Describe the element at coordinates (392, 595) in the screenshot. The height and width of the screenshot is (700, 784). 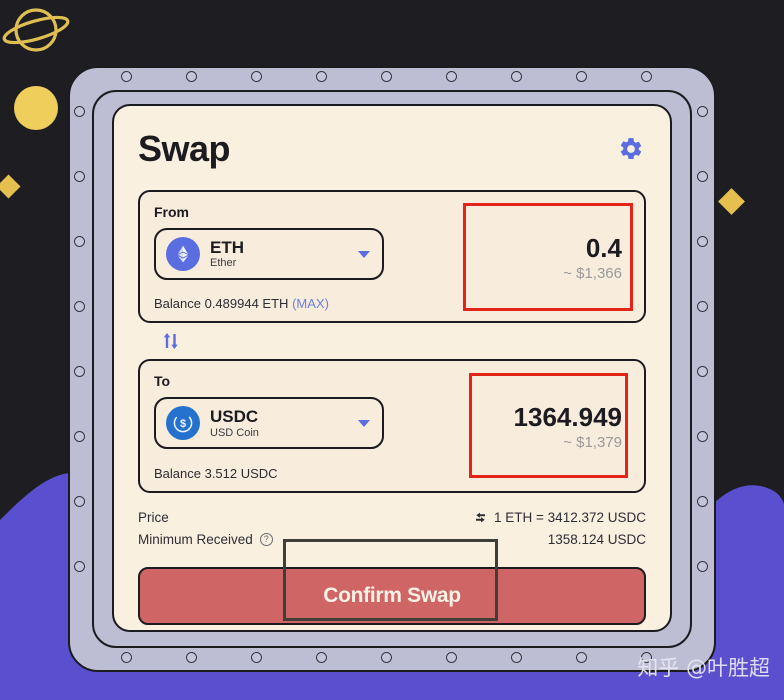
I see `confirm-swap-button: Confirm Swap` at that location.